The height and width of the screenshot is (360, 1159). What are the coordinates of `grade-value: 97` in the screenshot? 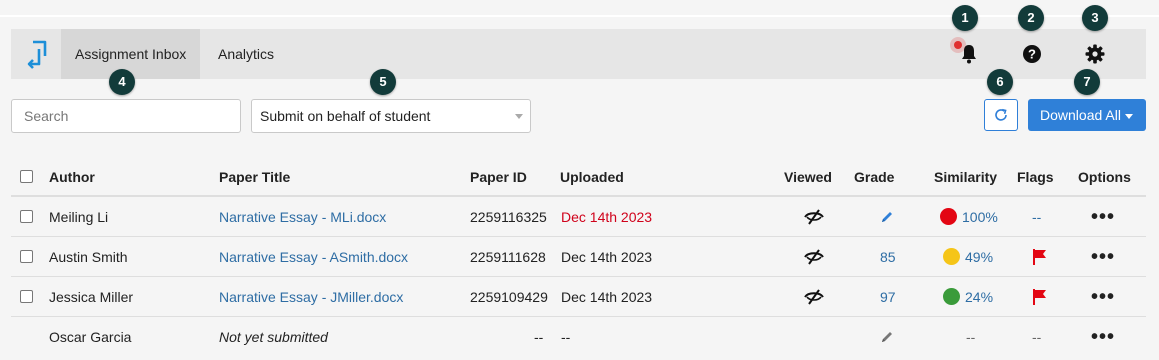 It's located at (888, 296).